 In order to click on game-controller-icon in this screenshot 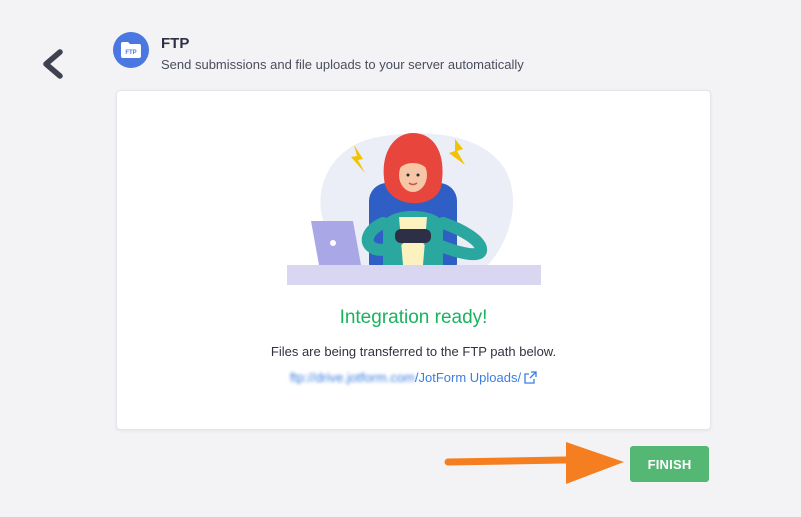, I will do `click(413, 236)`.